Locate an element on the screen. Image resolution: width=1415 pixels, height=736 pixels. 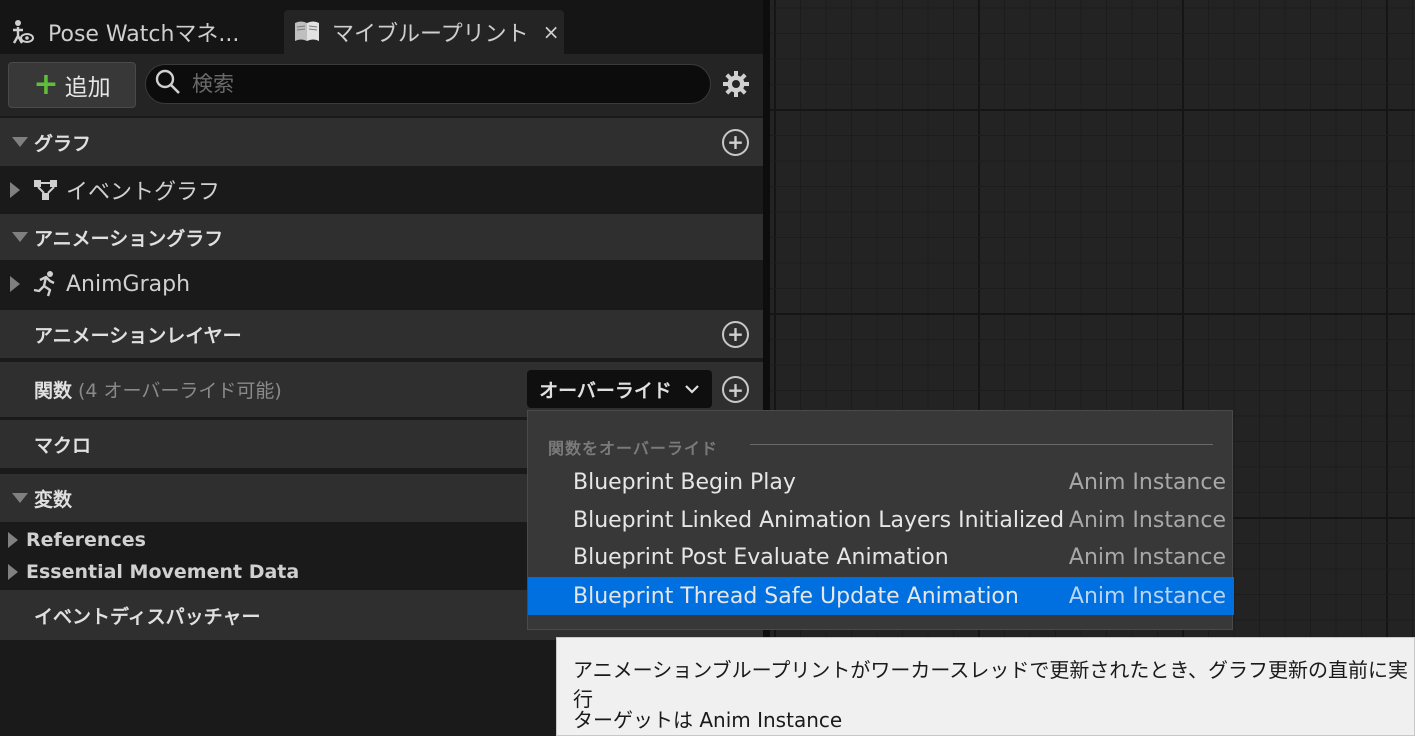
functions-override-count: (4 オーバーライド可能) is located at coordinates (180, 391).